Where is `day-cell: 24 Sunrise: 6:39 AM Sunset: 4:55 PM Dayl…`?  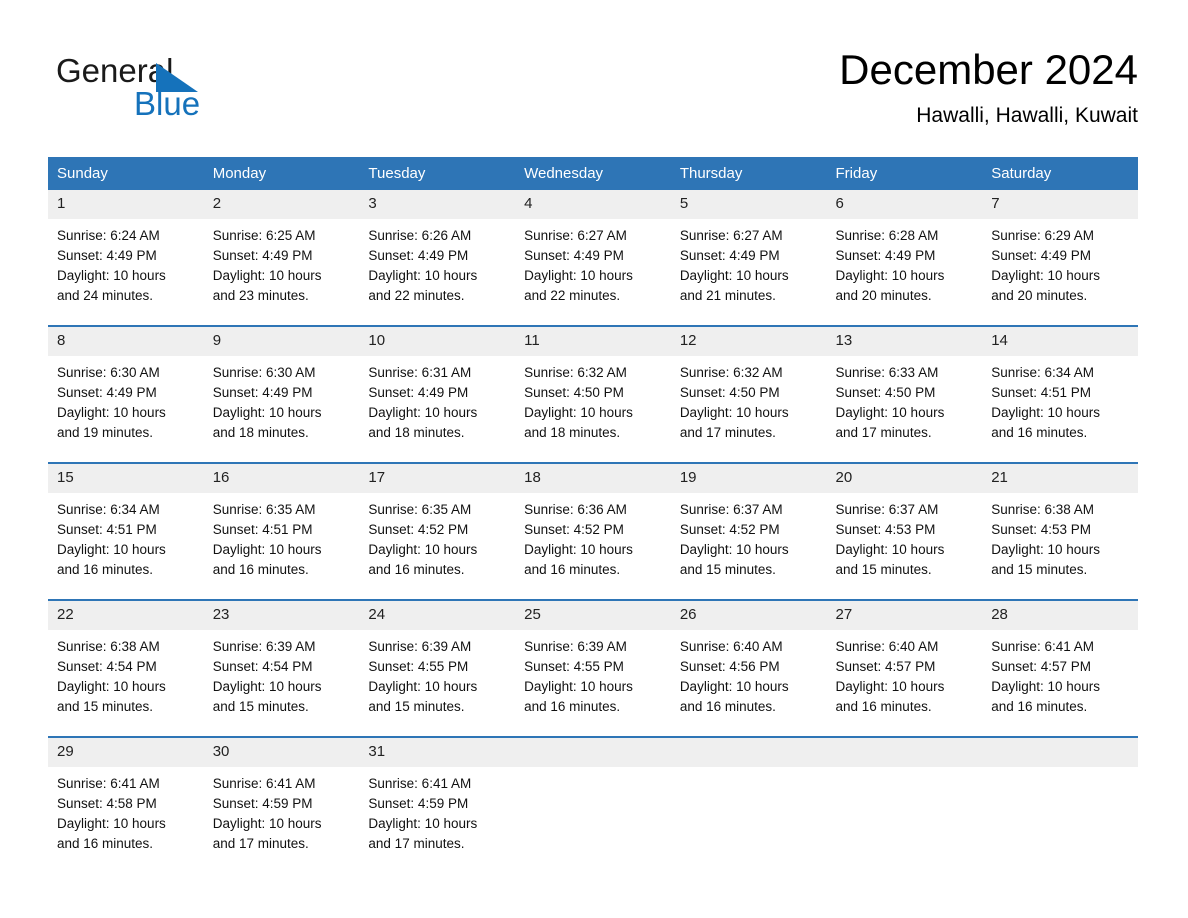
day-cell: 24 Sunrise: 6:39 AM Sunset: 4:55 PM Dayl… is located at coordinates (437, 668).